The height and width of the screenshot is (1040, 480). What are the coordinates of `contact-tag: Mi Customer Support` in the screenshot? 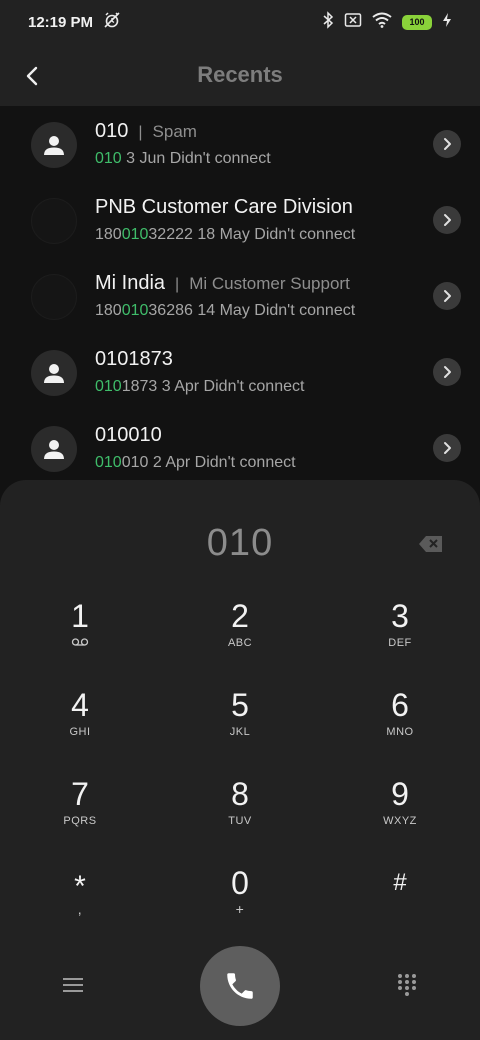 It's located at (269, 283).